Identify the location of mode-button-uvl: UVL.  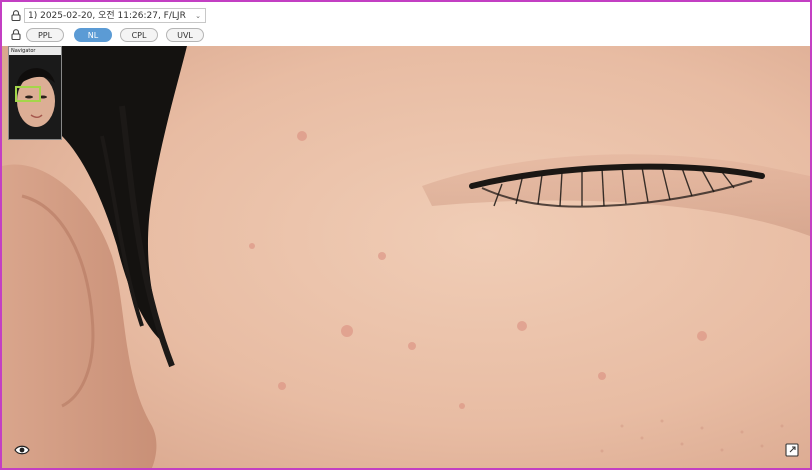
(185, 35).